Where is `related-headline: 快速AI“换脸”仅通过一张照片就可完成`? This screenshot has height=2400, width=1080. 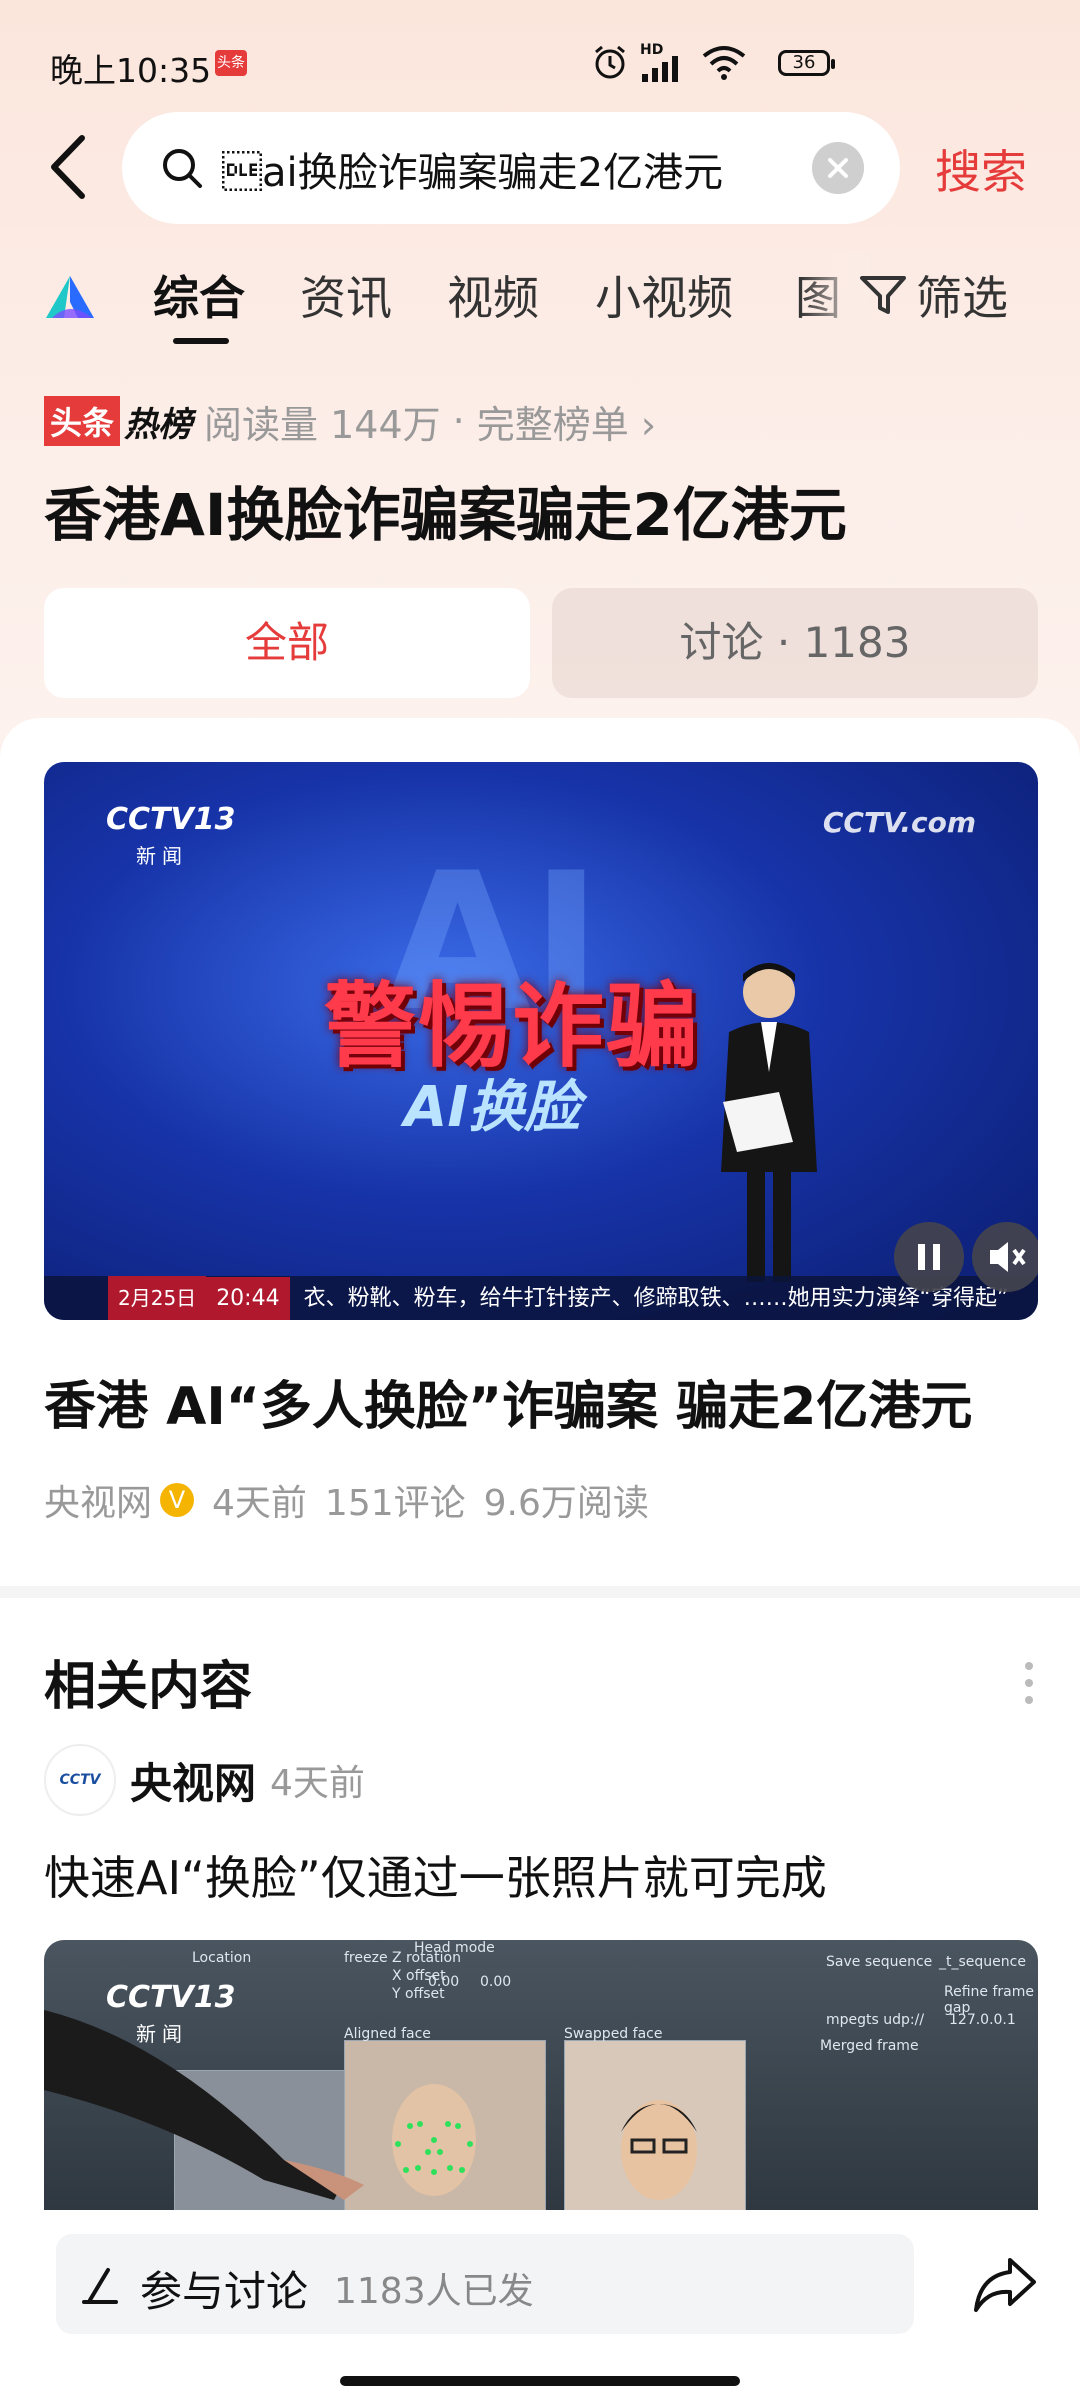 related-headline: 快速AI“换脸”仅通过一张照片就可完成 is located at coordinates (435, 1875).